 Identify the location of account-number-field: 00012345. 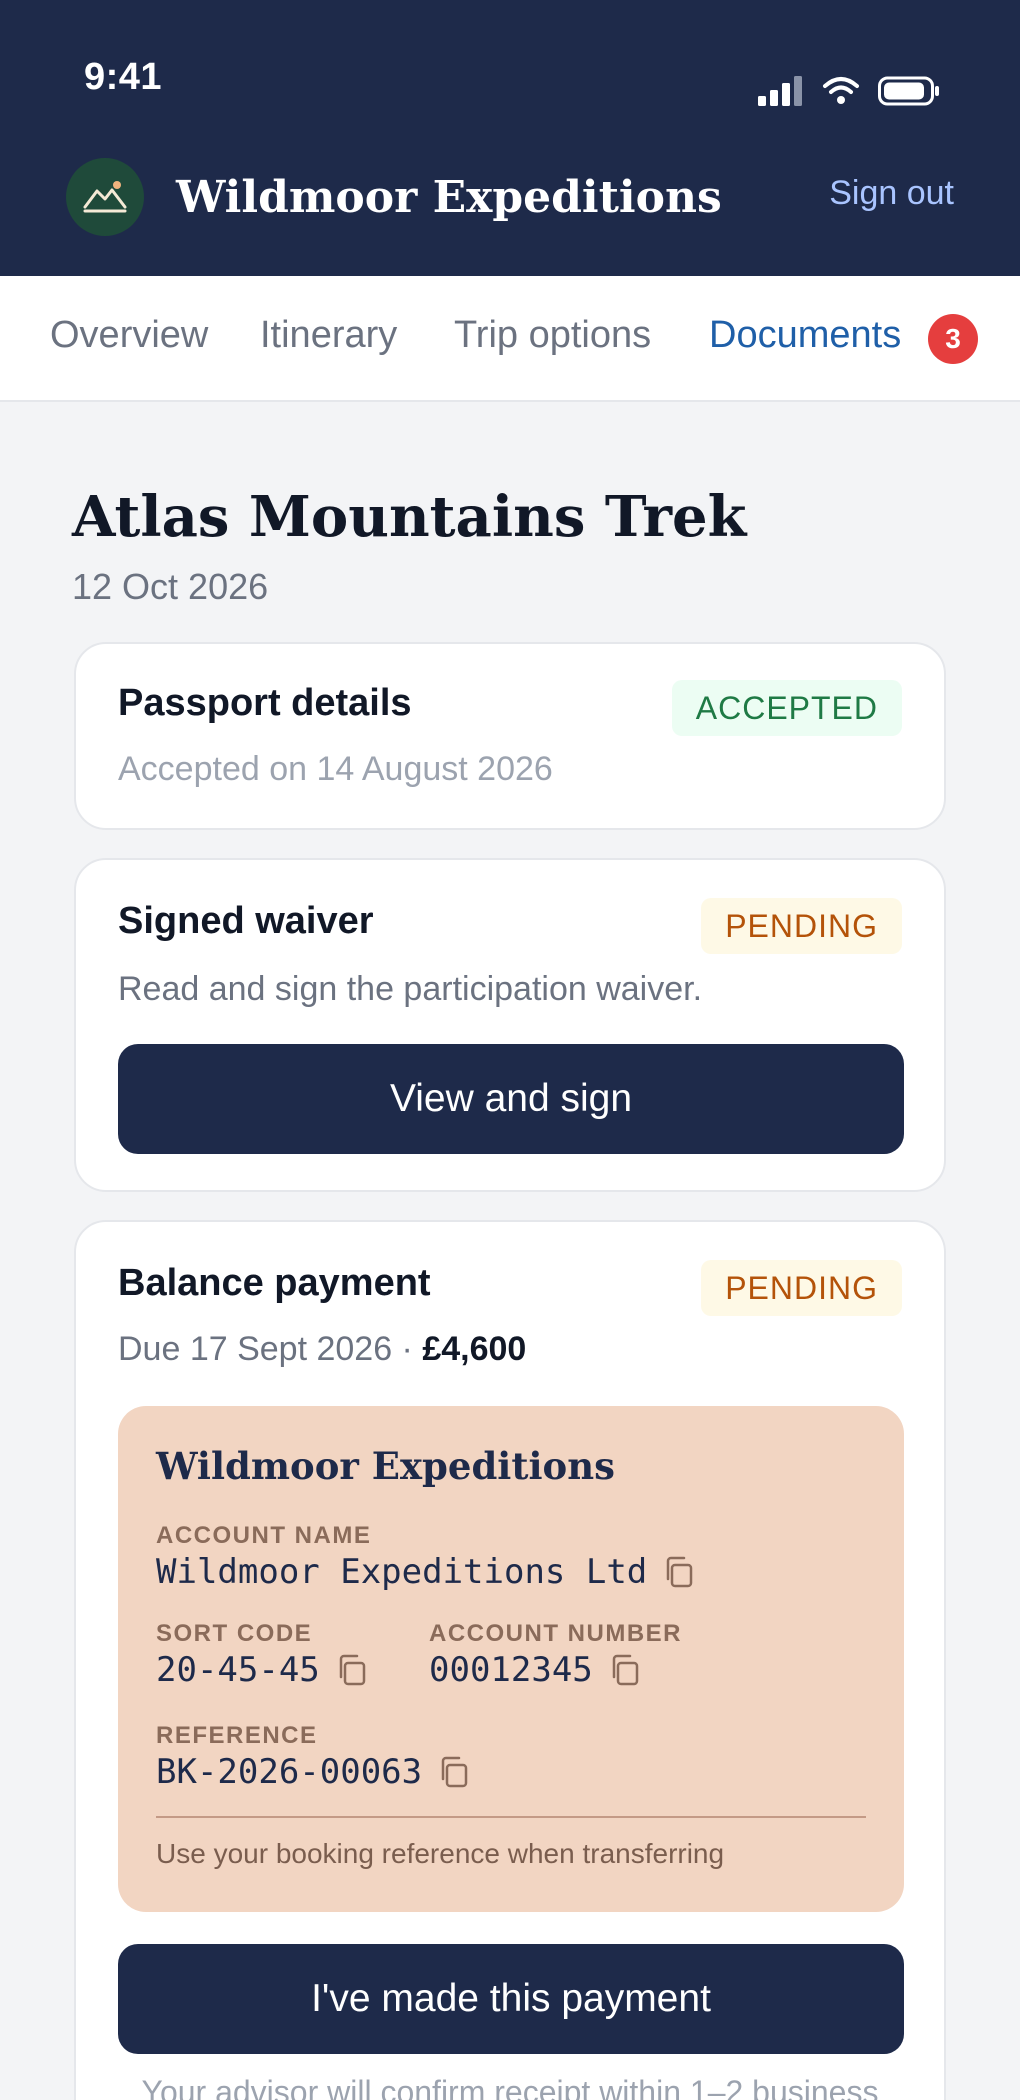
(535, 1670).